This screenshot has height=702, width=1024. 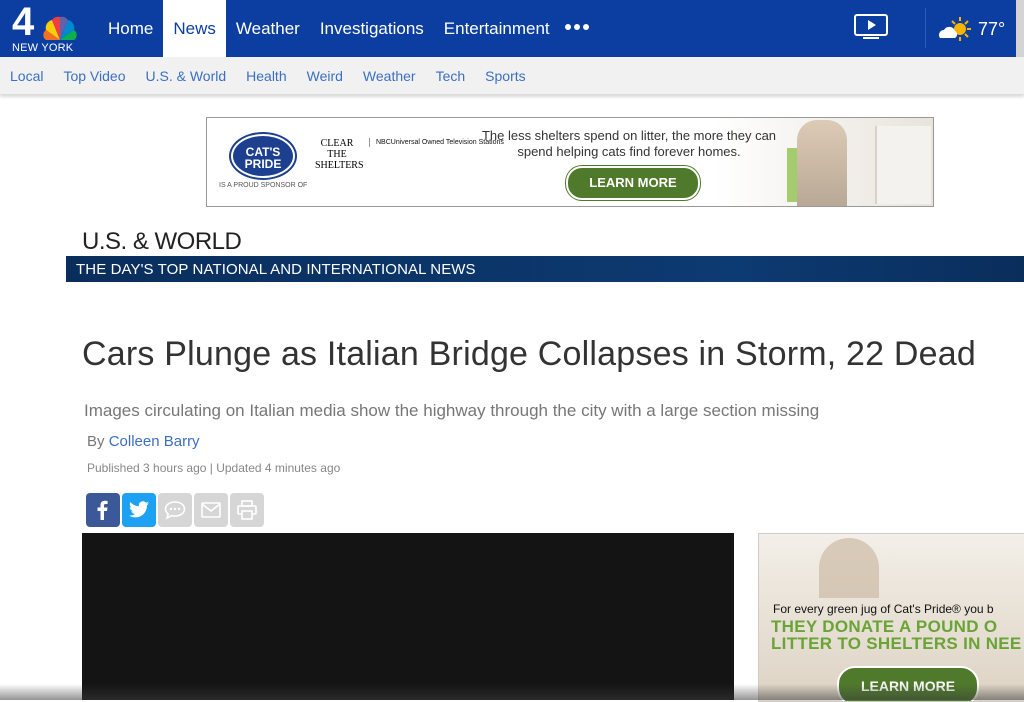 What do you see at coordinates (154, 441) in the screenshot?
I see `author-link: Colleen Barry` at bounding box center [154, 441].